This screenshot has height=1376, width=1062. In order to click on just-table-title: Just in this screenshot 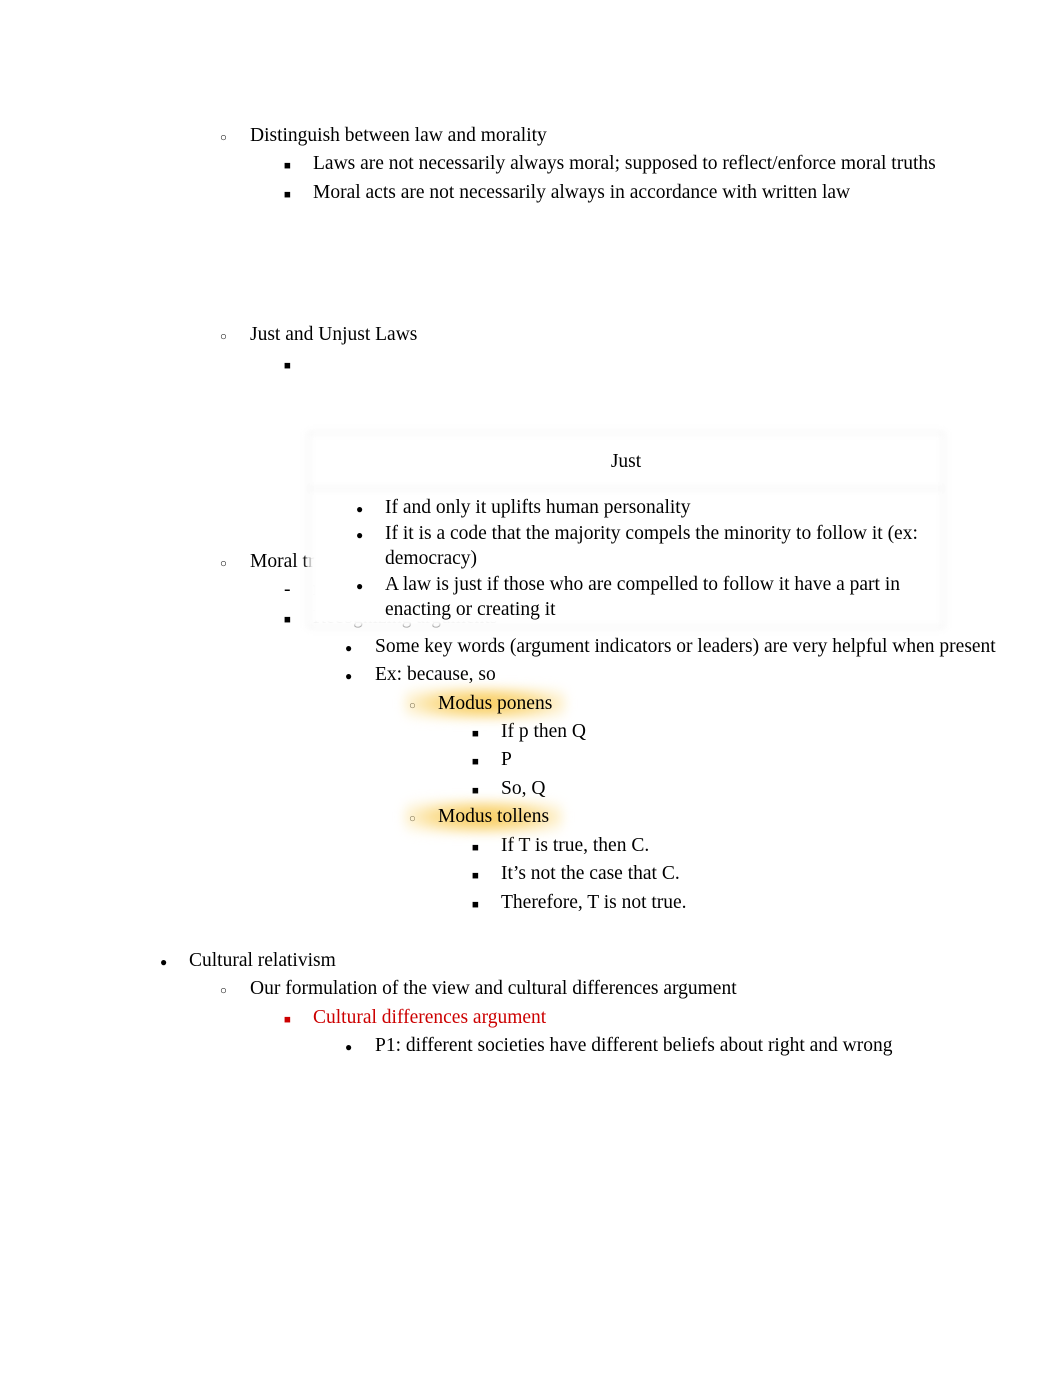, I will do `click(626, 461)`.